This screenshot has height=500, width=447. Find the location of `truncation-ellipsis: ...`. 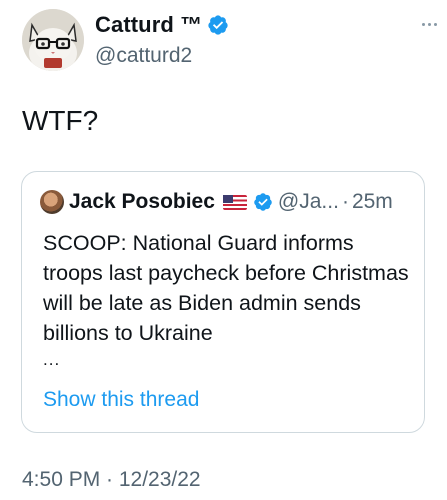

truncation-ellipsis: ... is located at coordinates (52, 359).